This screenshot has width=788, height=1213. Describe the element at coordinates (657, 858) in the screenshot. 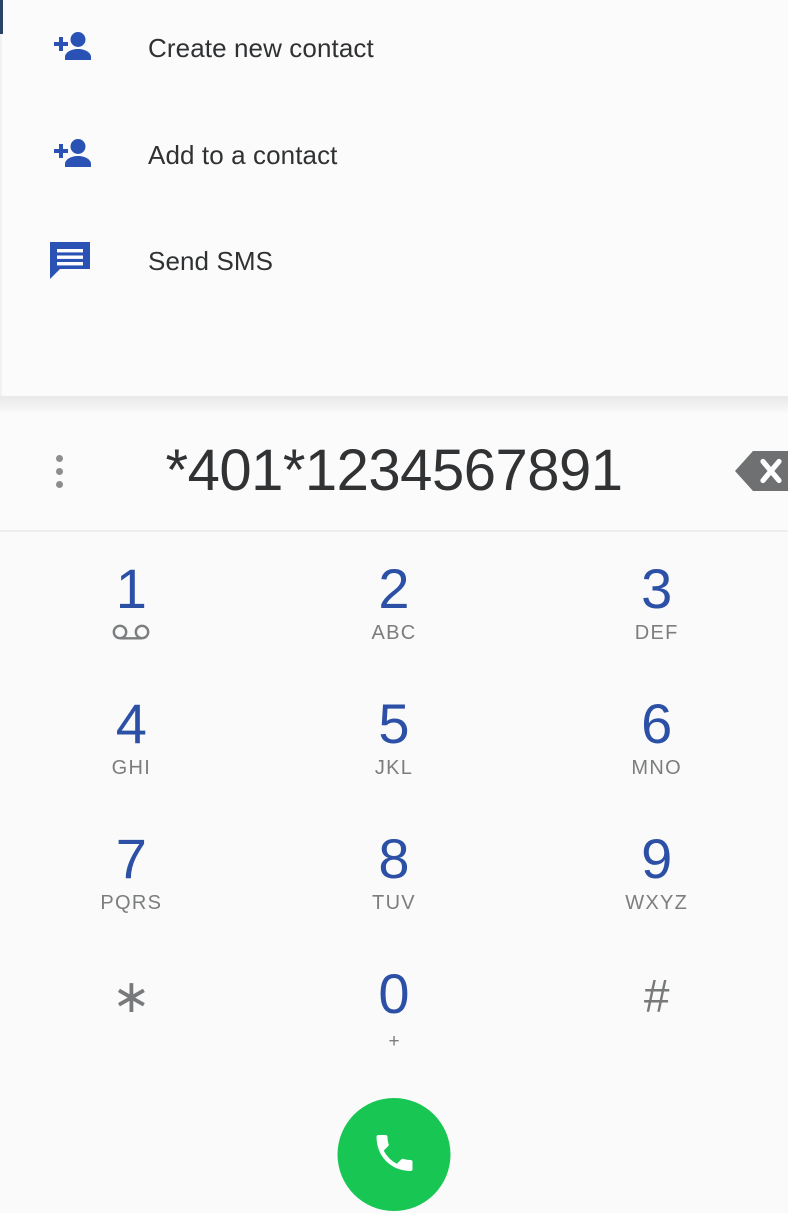

I see `key-digit: 9` at that location.